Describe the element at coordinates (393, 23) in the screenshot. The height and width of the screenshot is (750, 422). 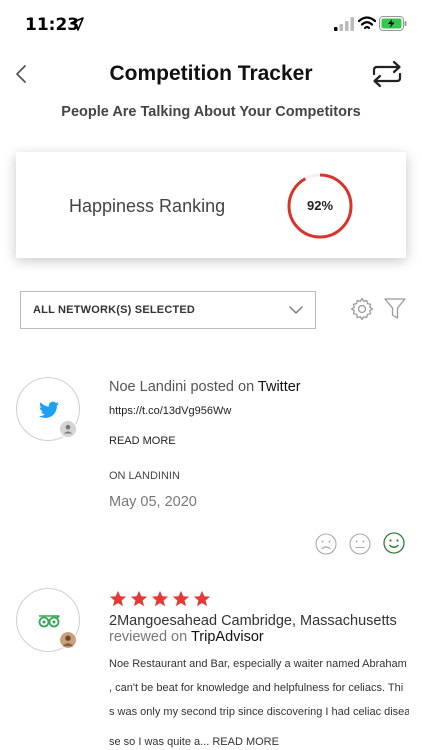
I see `battery-icon` at that location.